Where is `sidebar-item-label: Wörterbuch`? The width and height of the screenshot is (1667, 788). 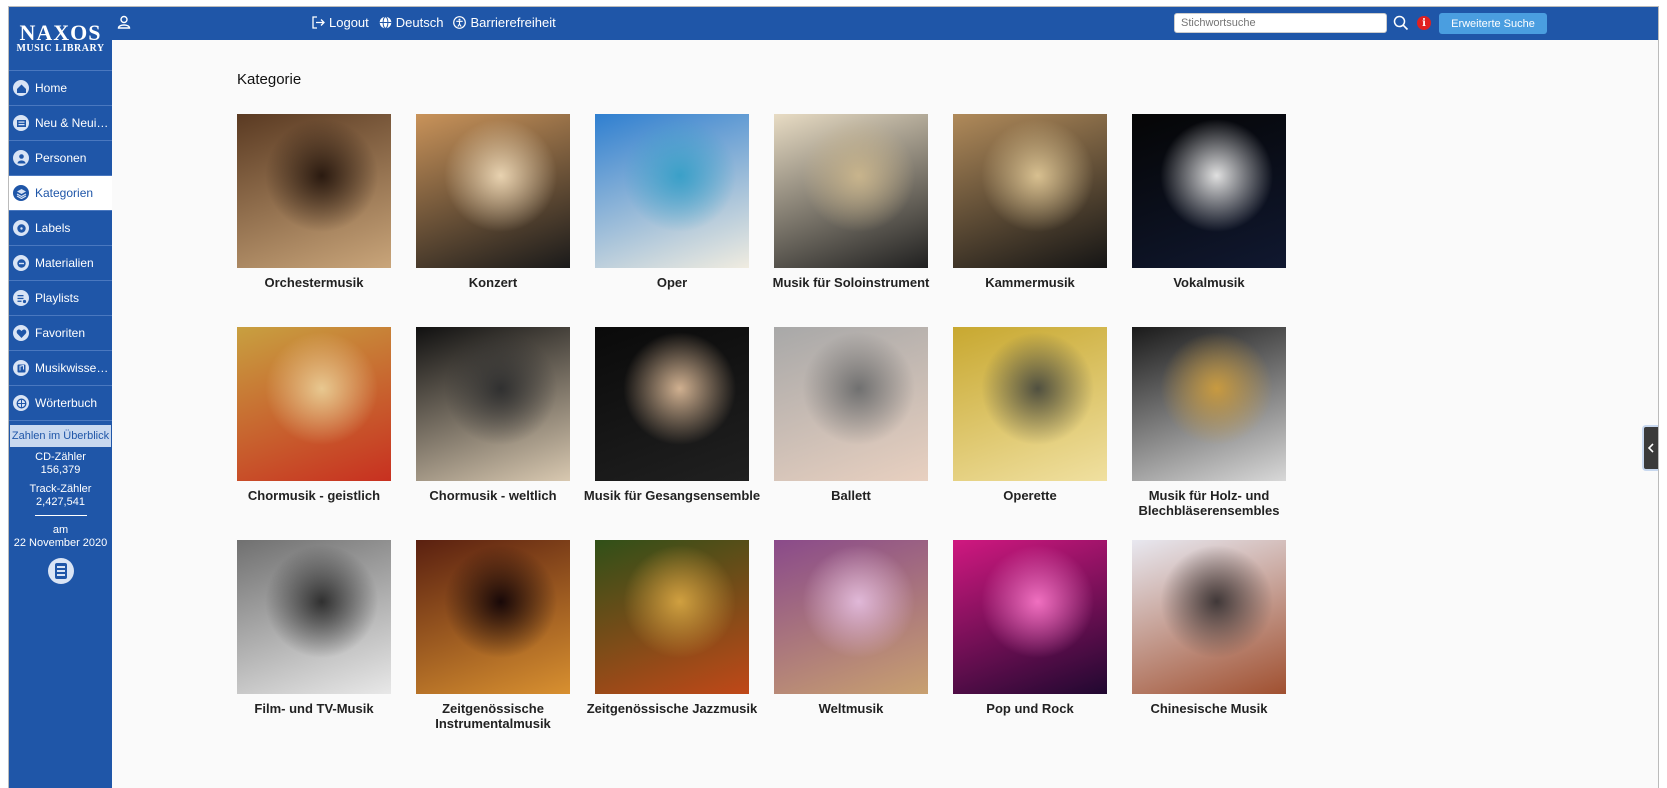 sidebar-item-label: Wörterbuch is located at coordinates (66, 403).